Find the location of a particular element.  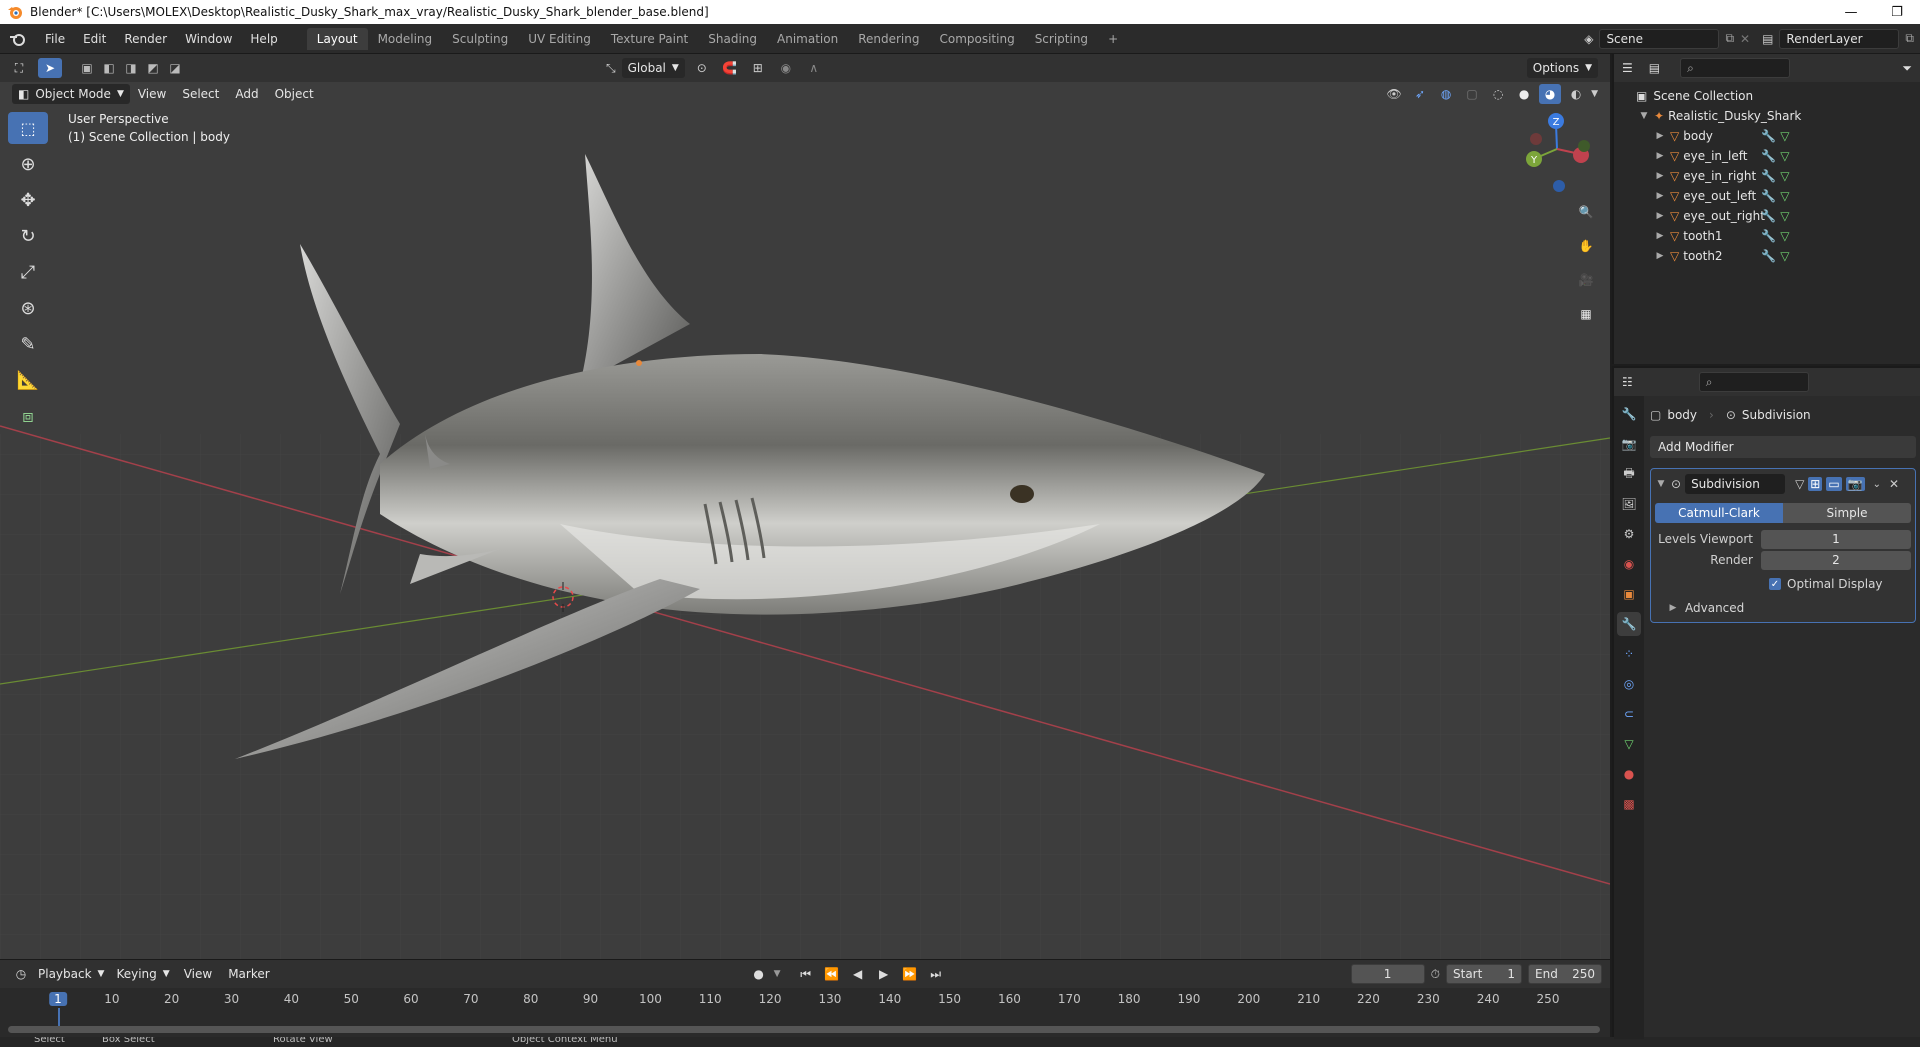

view-layer-tab-icon: 🖼 is located at coordinates (1629, 504).